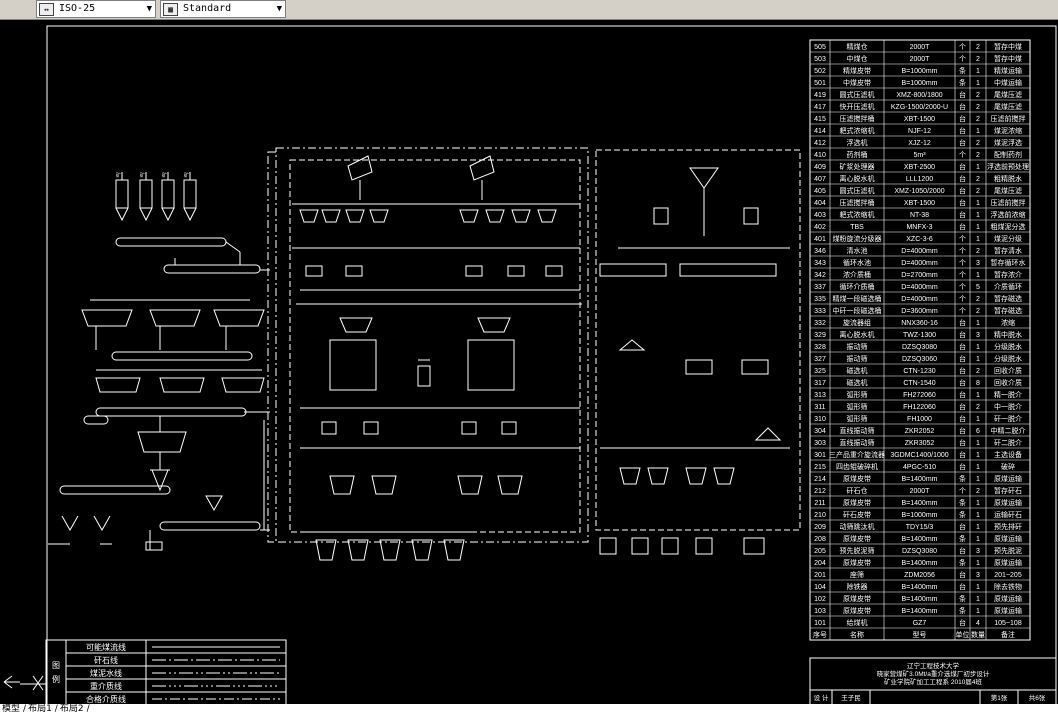 The height and width of the screenshot is (714, 1058). Describe the element at coordinates (1008, 430) in the screenshot. I see `equipment-cell: 中精二脱介` at that location.